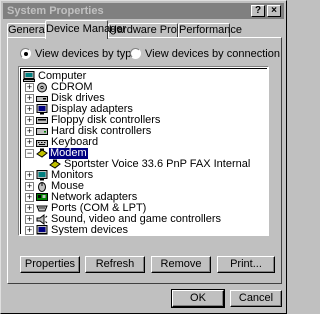 The width and height of the screenshot is (320, 314). What do you see at coordinates (42, 131) in the screenshot?
I see `hard-disk-controller-icon` at bounding box center [42, 131].